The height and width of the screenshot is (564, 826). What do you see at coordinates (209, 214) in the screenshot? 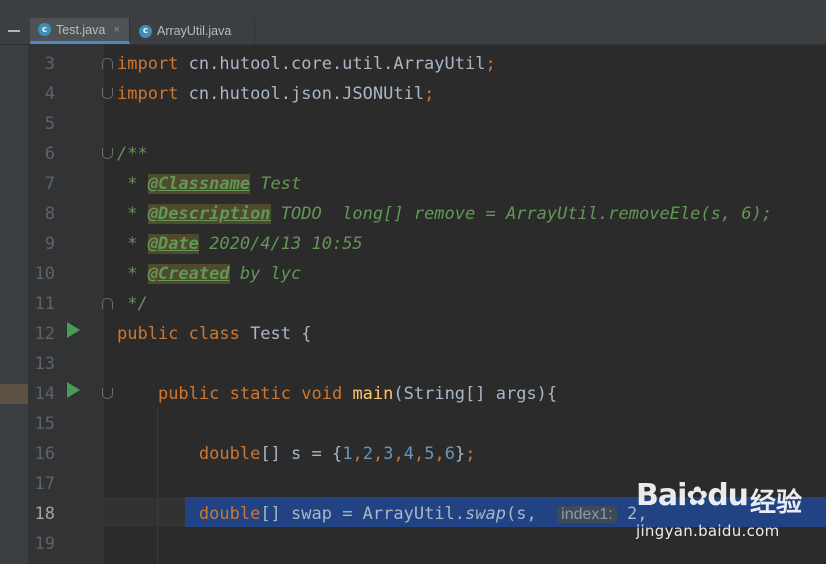
I see `code-token: @Description` at bounding box center [209, 214].